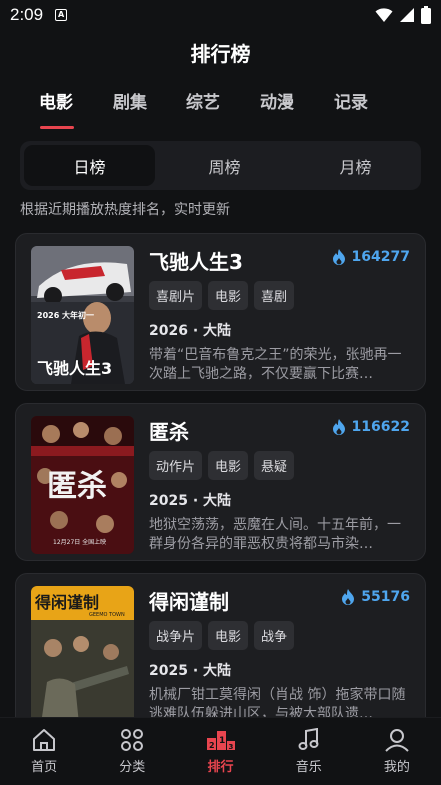 This screenshot has width=441, height=785. Describe the element at coordinates (385, 597) in the screenshot. I see `heat-value: 55176` at that location.